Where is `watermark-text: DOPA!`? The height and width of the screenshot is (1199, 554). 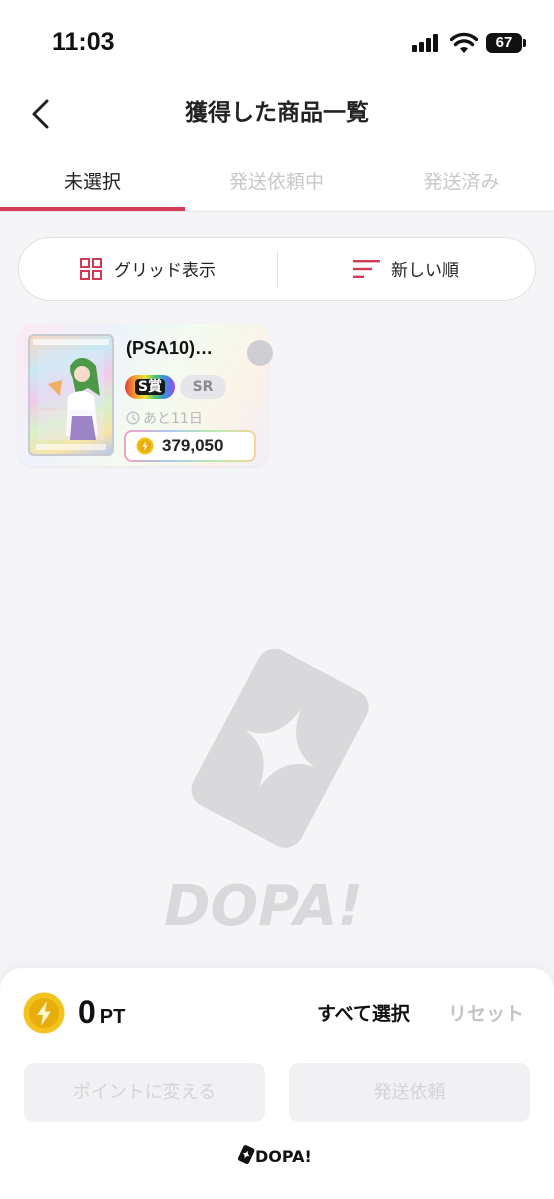 watermark-text: DOPA! is located at coordinates (263, 904).